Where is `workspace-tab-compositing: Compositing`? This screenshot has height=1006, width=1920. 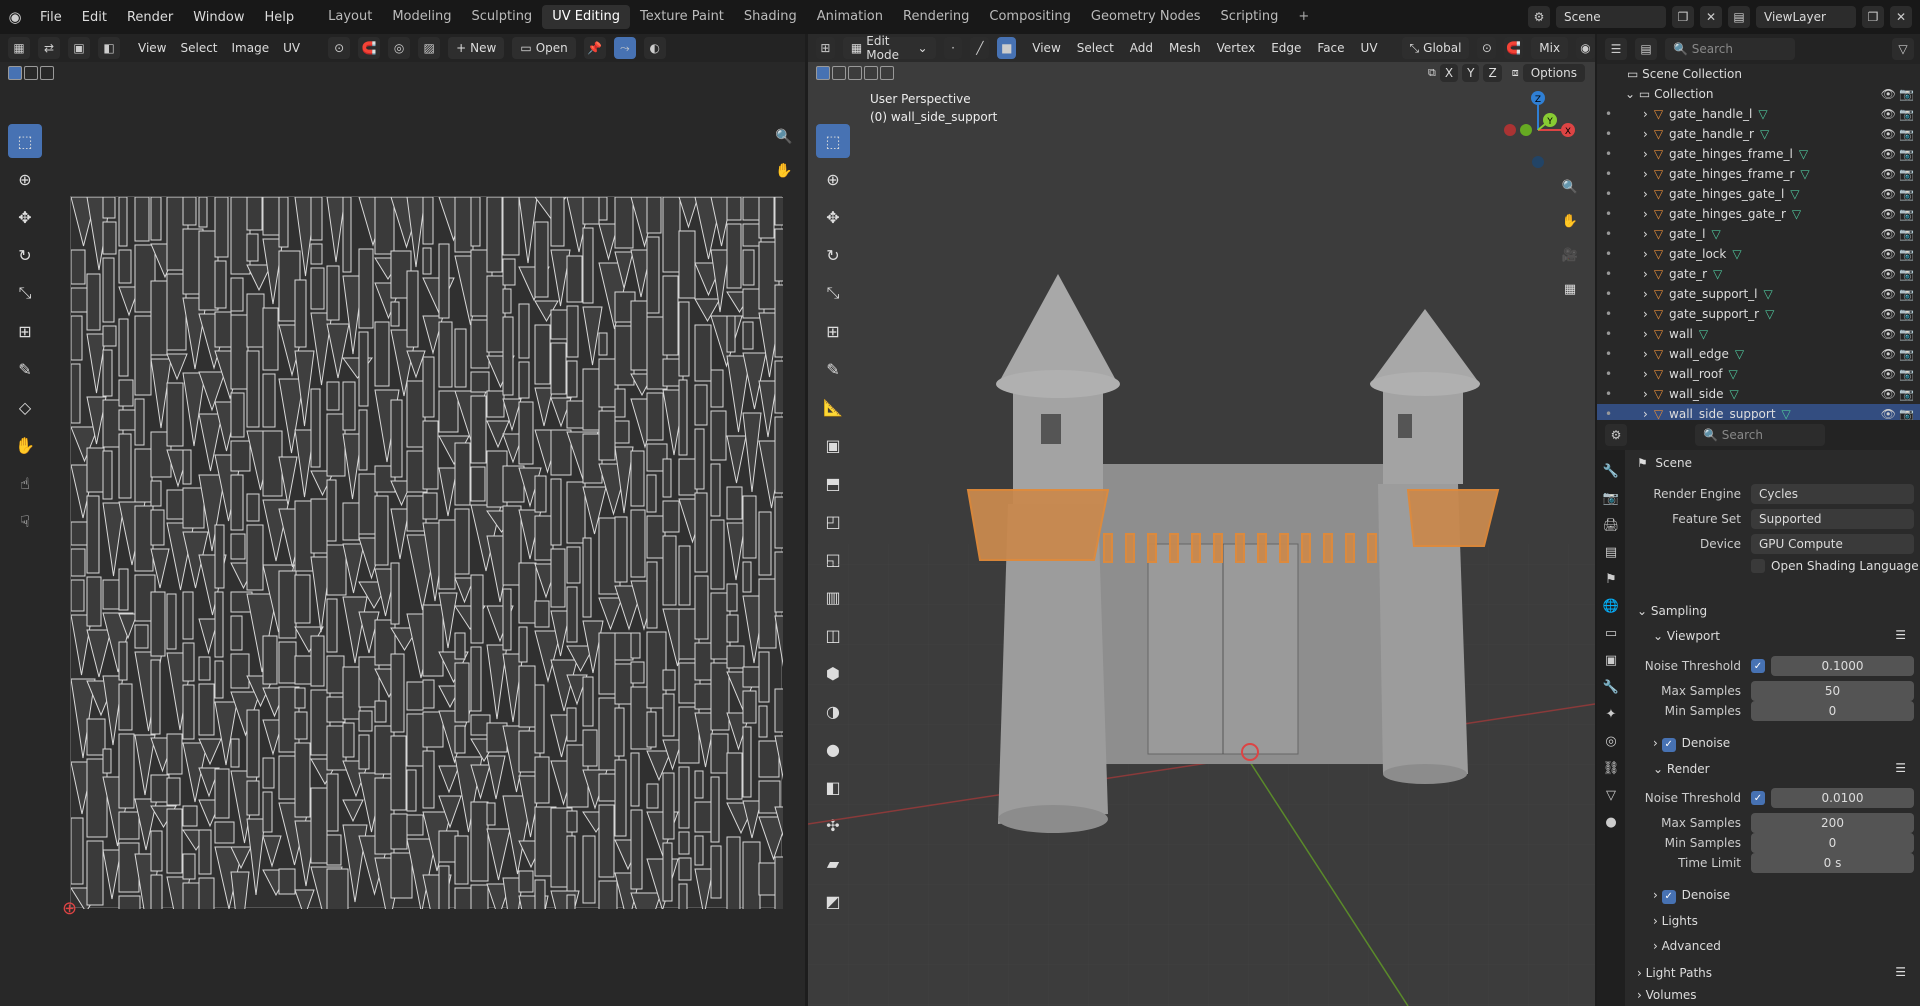 workspace-tab-compositing: Compositing is located at coordinates (1030, 17).